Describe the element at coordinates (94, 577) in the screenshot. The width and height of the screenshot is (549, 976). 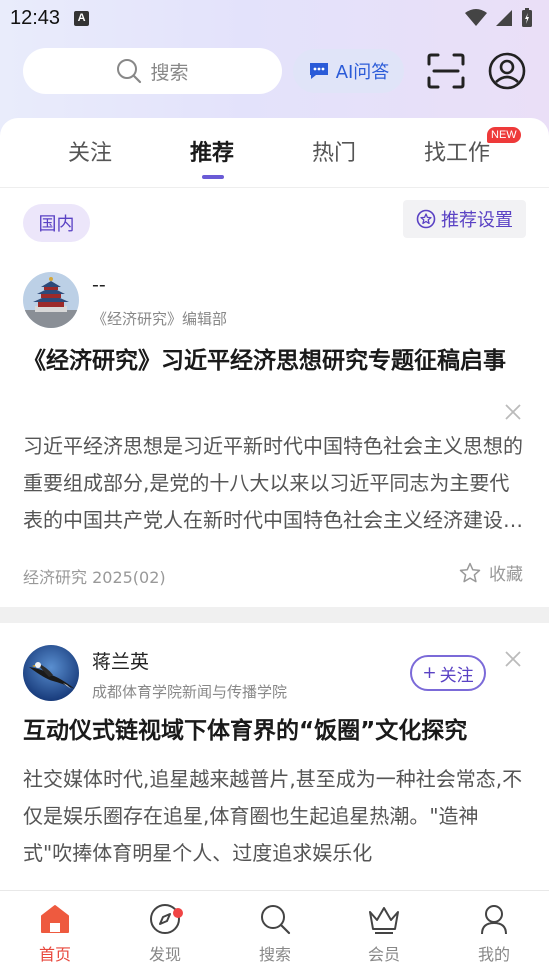
I see `article-source: 经济研究 2025(02)` at that location.